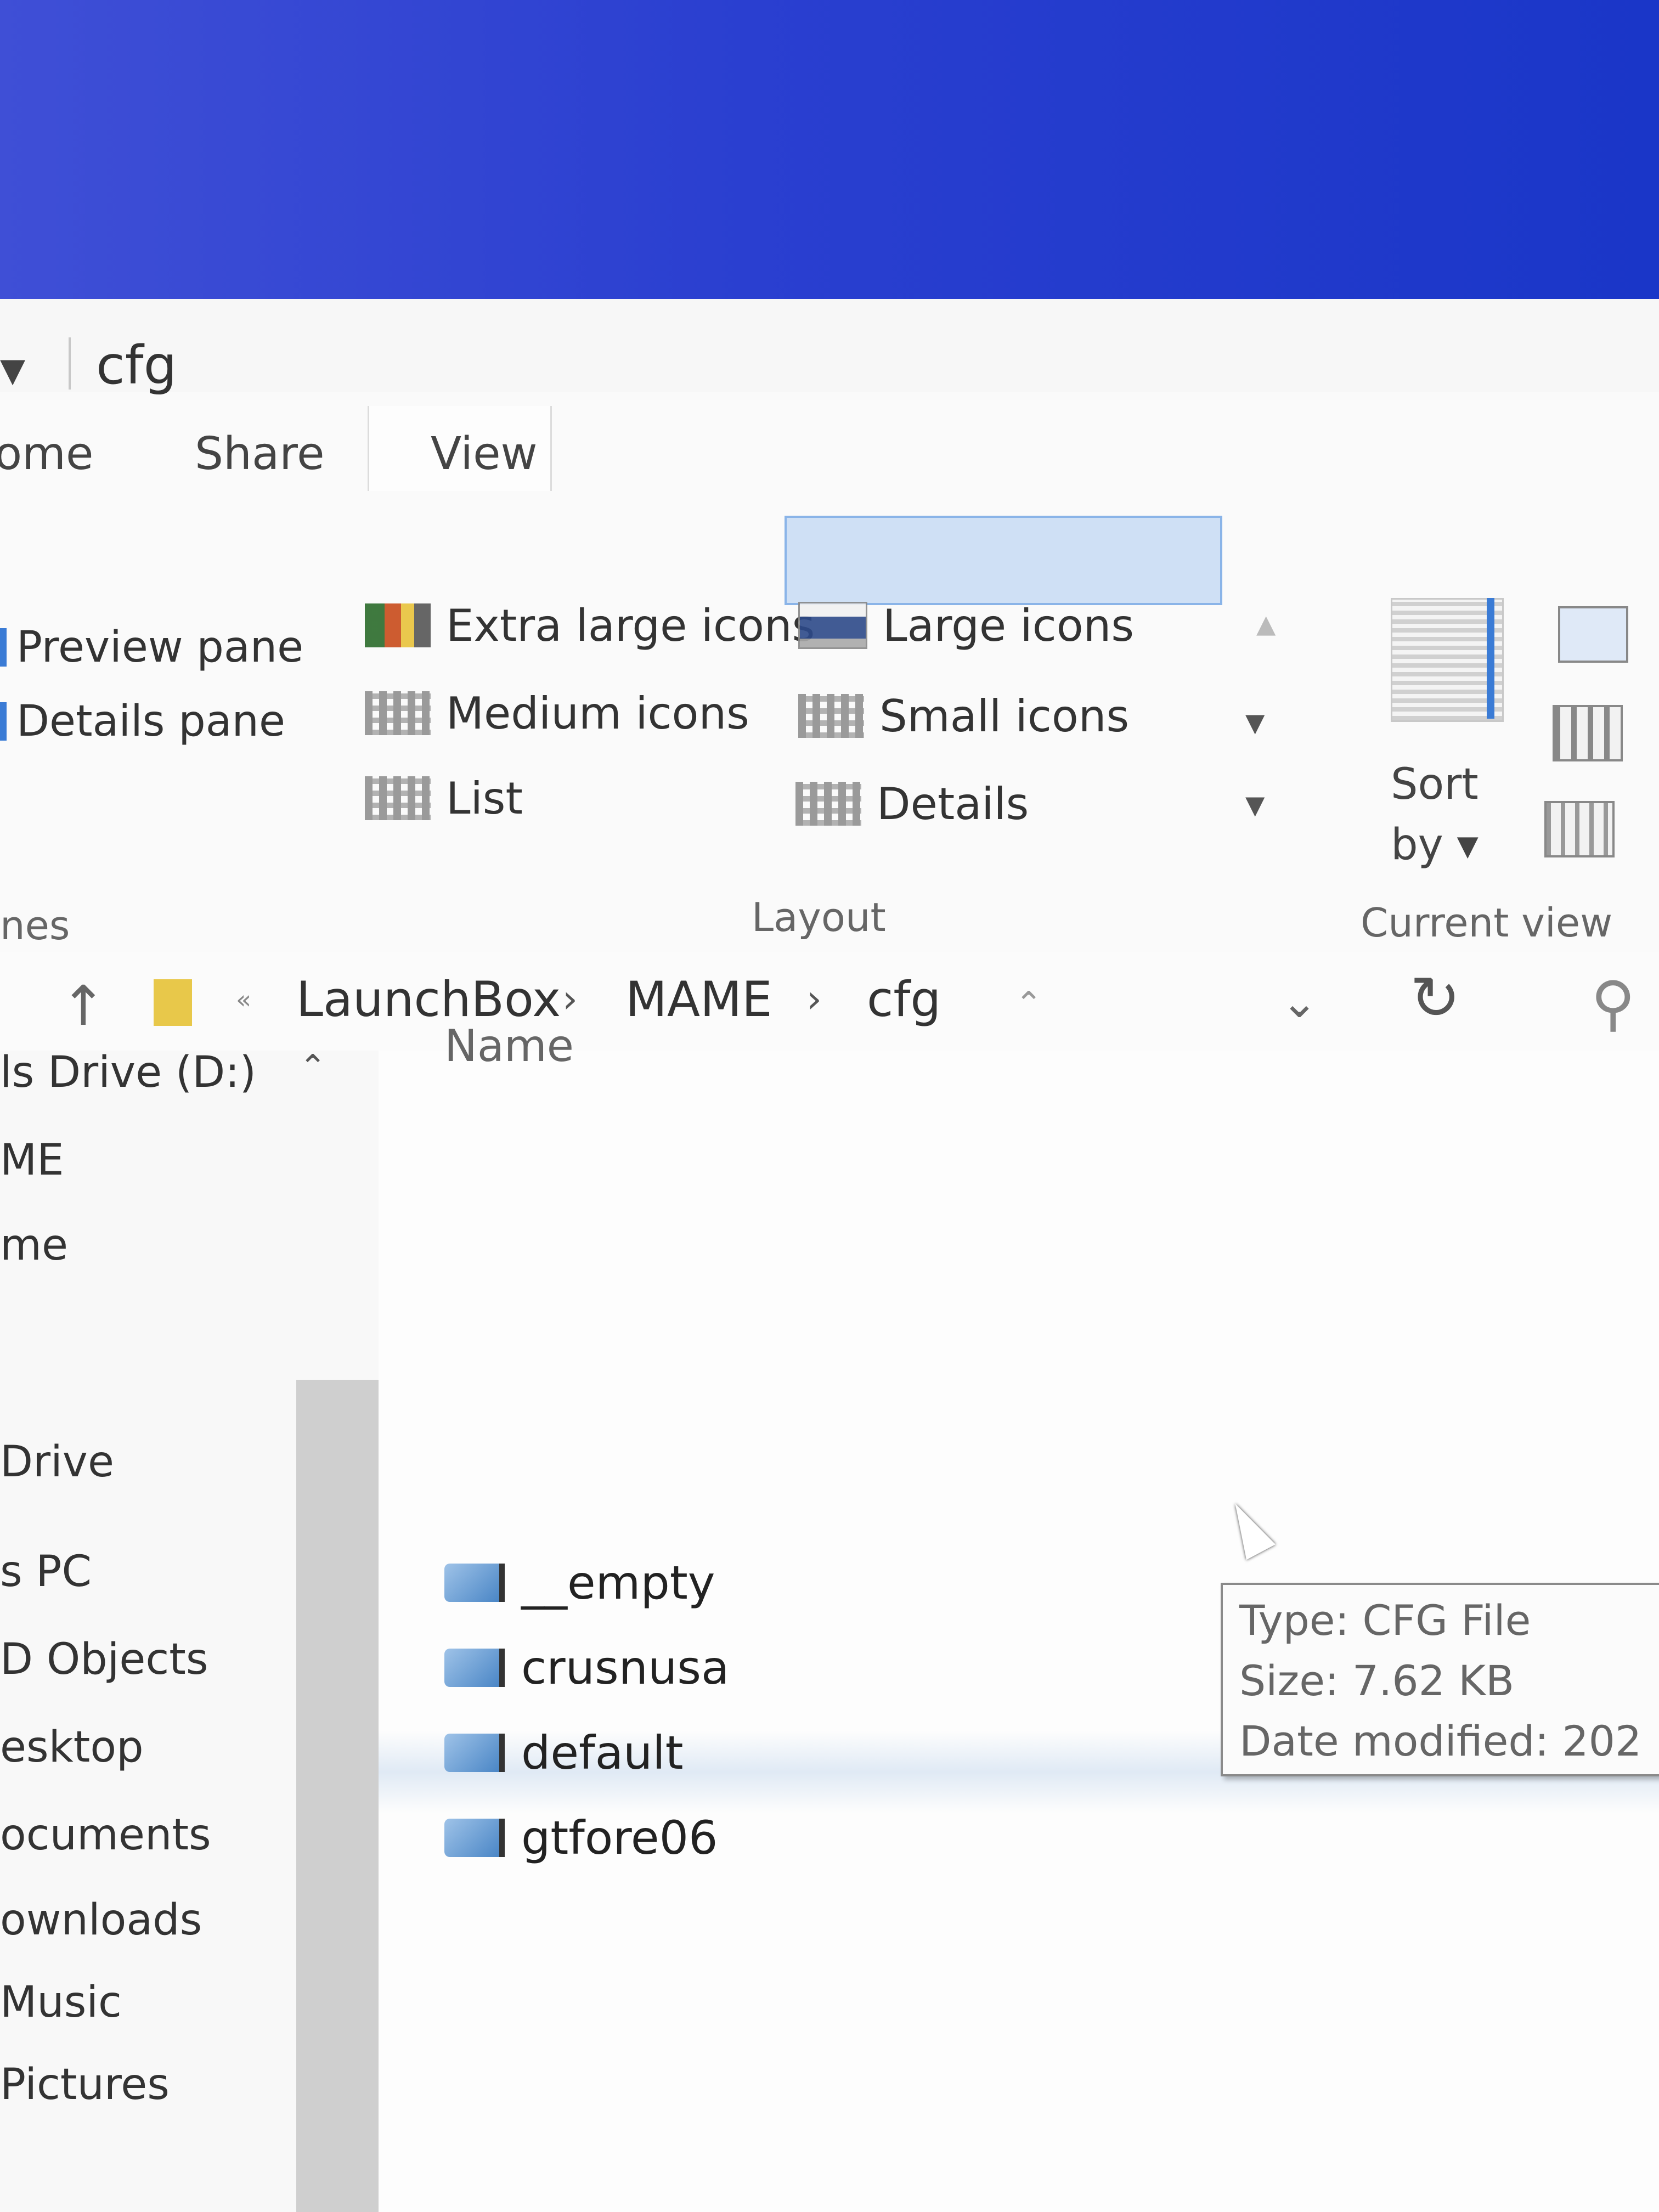  I want to click on details-pane-button: Details pane, so click(143, 721).